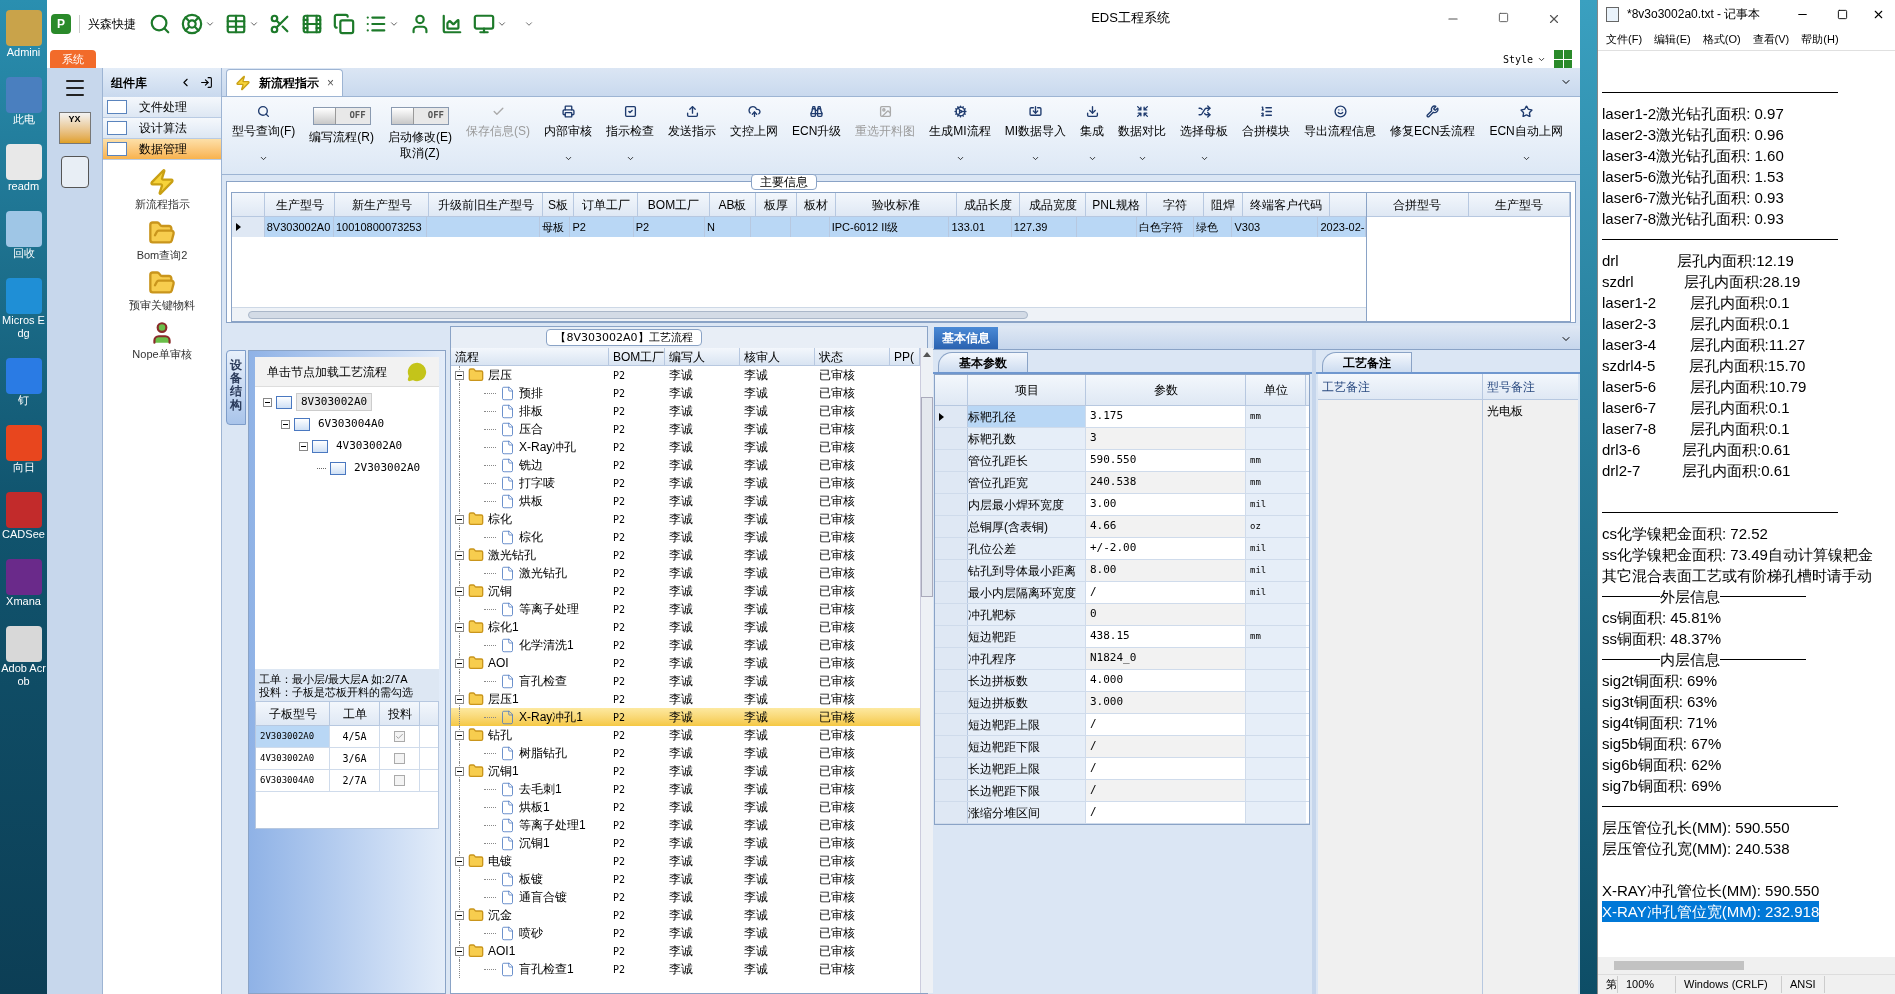 The image size is (1895, 994). What do you see at coordinates (351, 424) in the screenshot?
I see `tree-node: 6V303004A0` at bounding box center [351, 424].